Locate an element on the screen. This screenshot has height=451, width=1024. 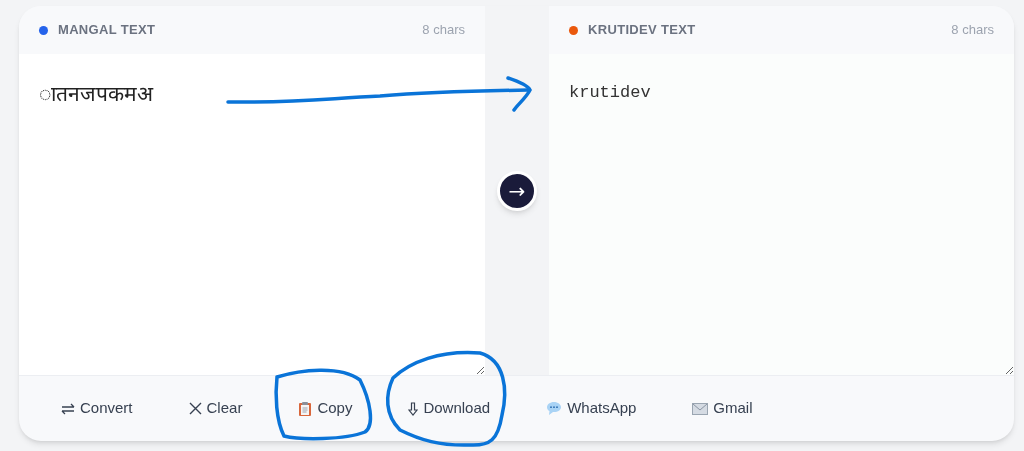
action-button: Download is located at coordinates (449, 408).